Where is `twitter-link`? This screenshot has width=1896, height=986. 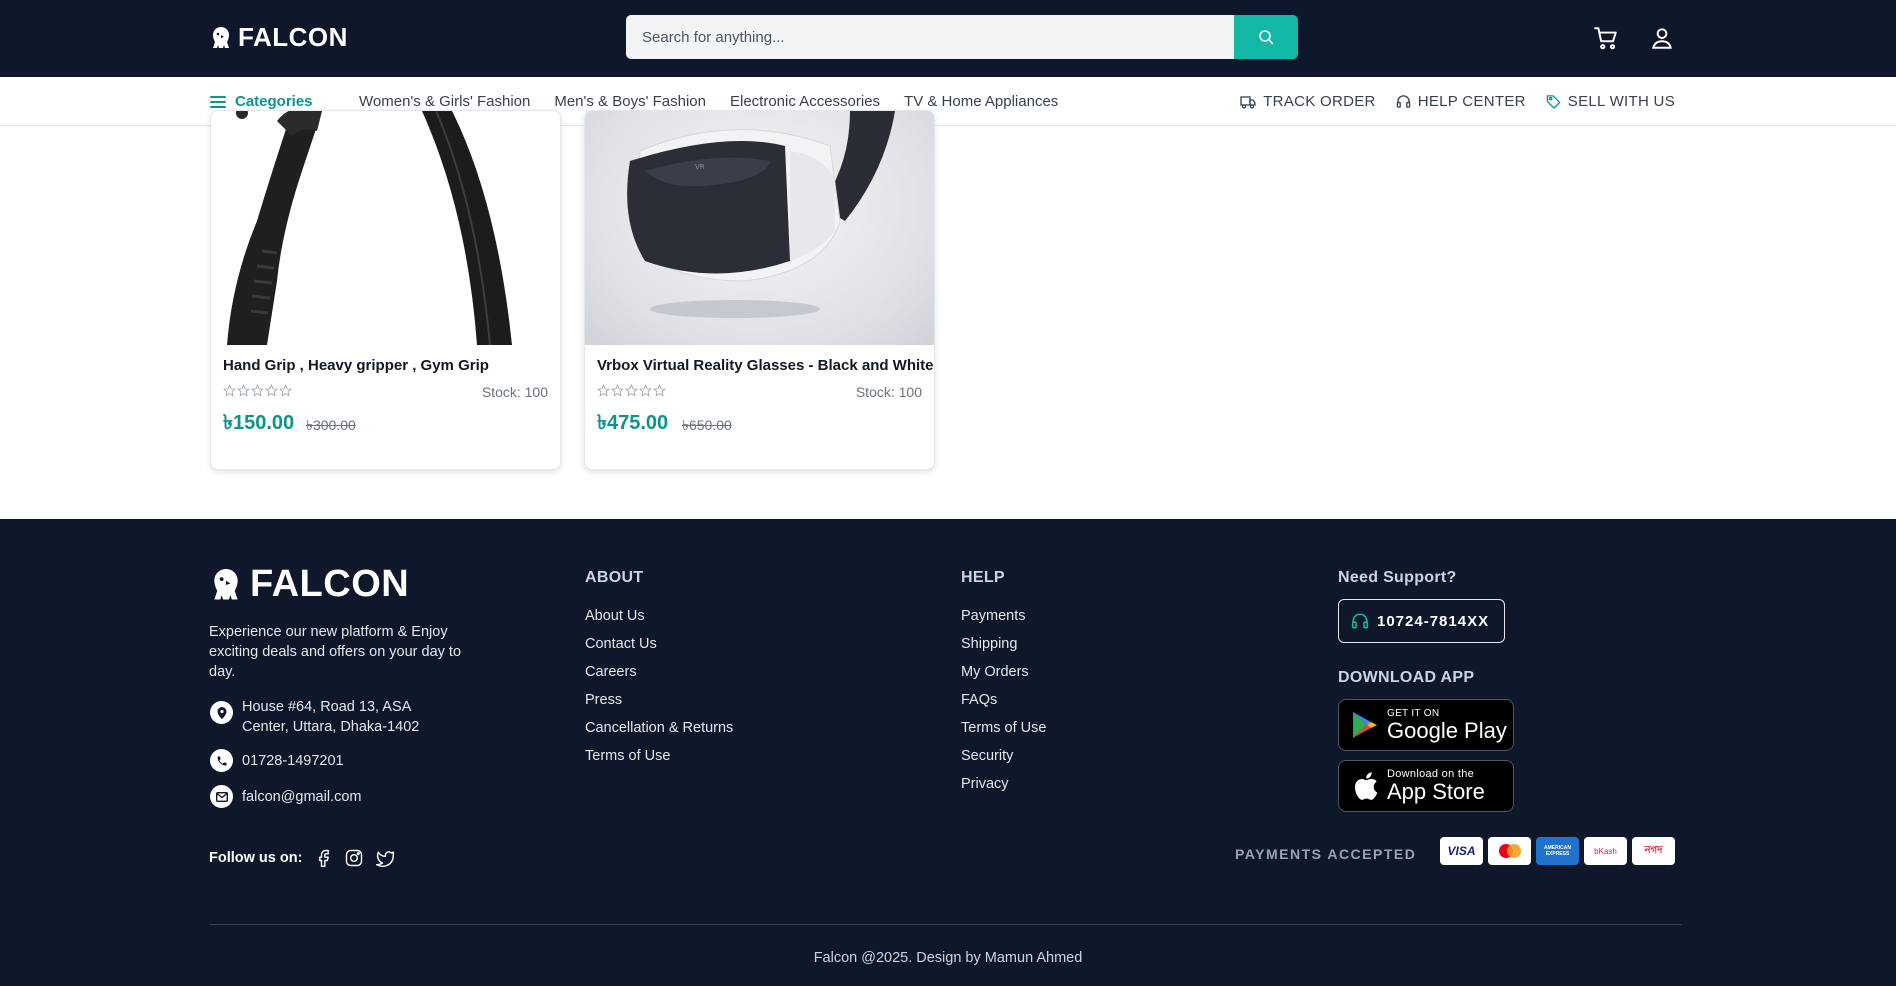
twitter-link is located at coordinates (385, 858).